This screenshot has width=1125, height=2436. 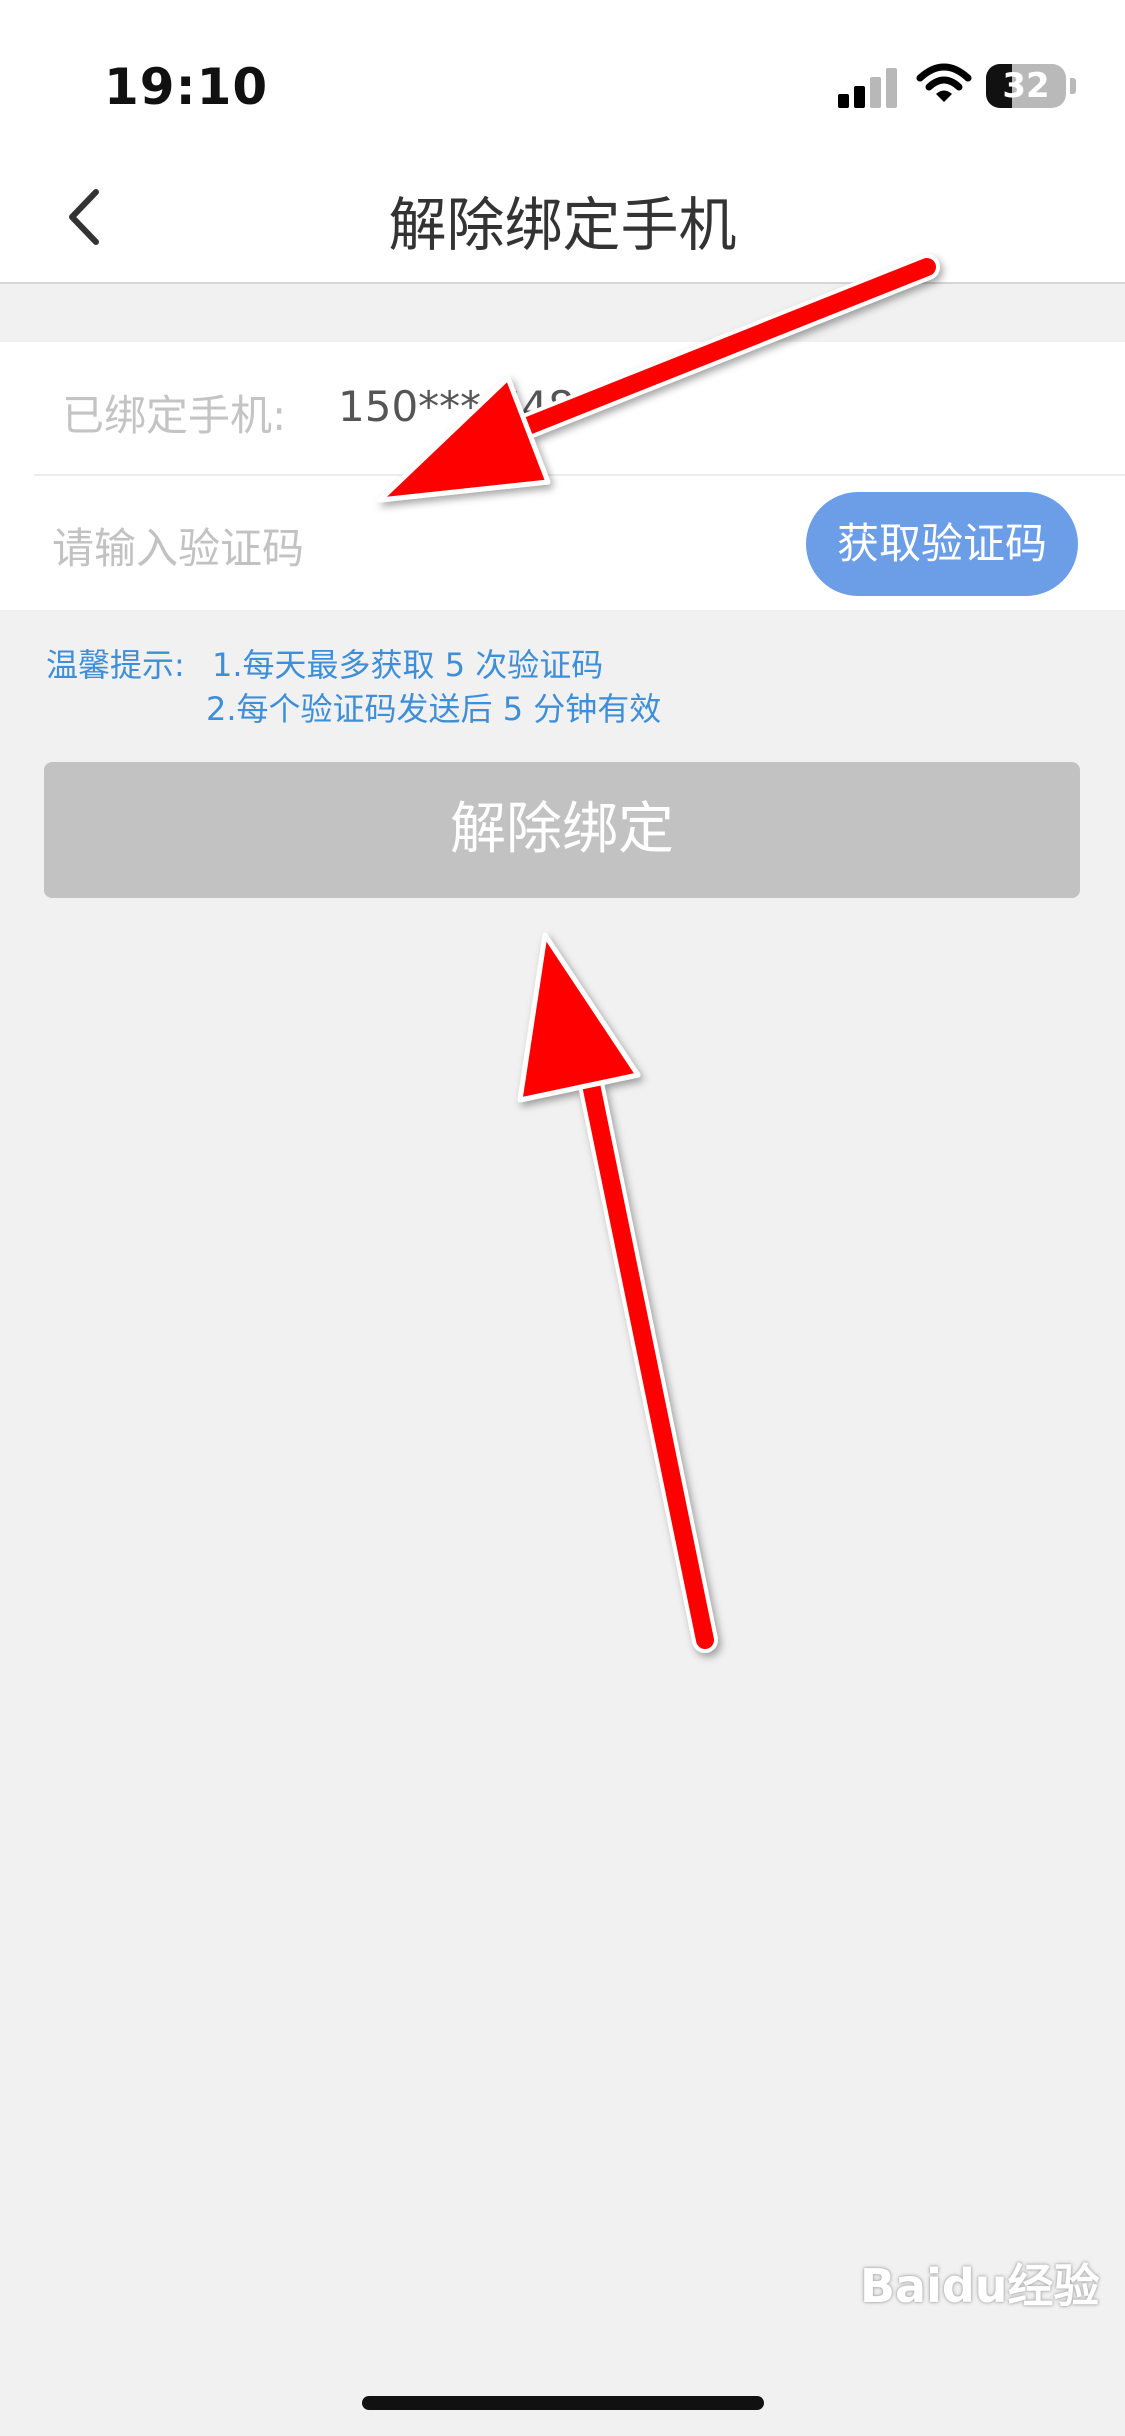 What do you see at coordinates (942, 544) in the screenshot?
I see `get-code-button: 获取验证码` at bounding box center [942, 544].